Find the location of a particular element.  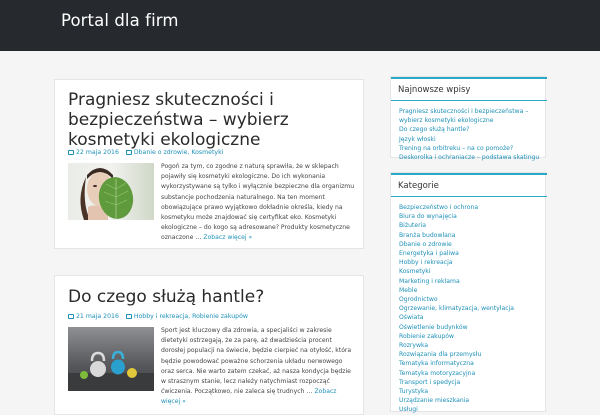

category-link: Transport i spedycja is located at coordinates (471, 382).